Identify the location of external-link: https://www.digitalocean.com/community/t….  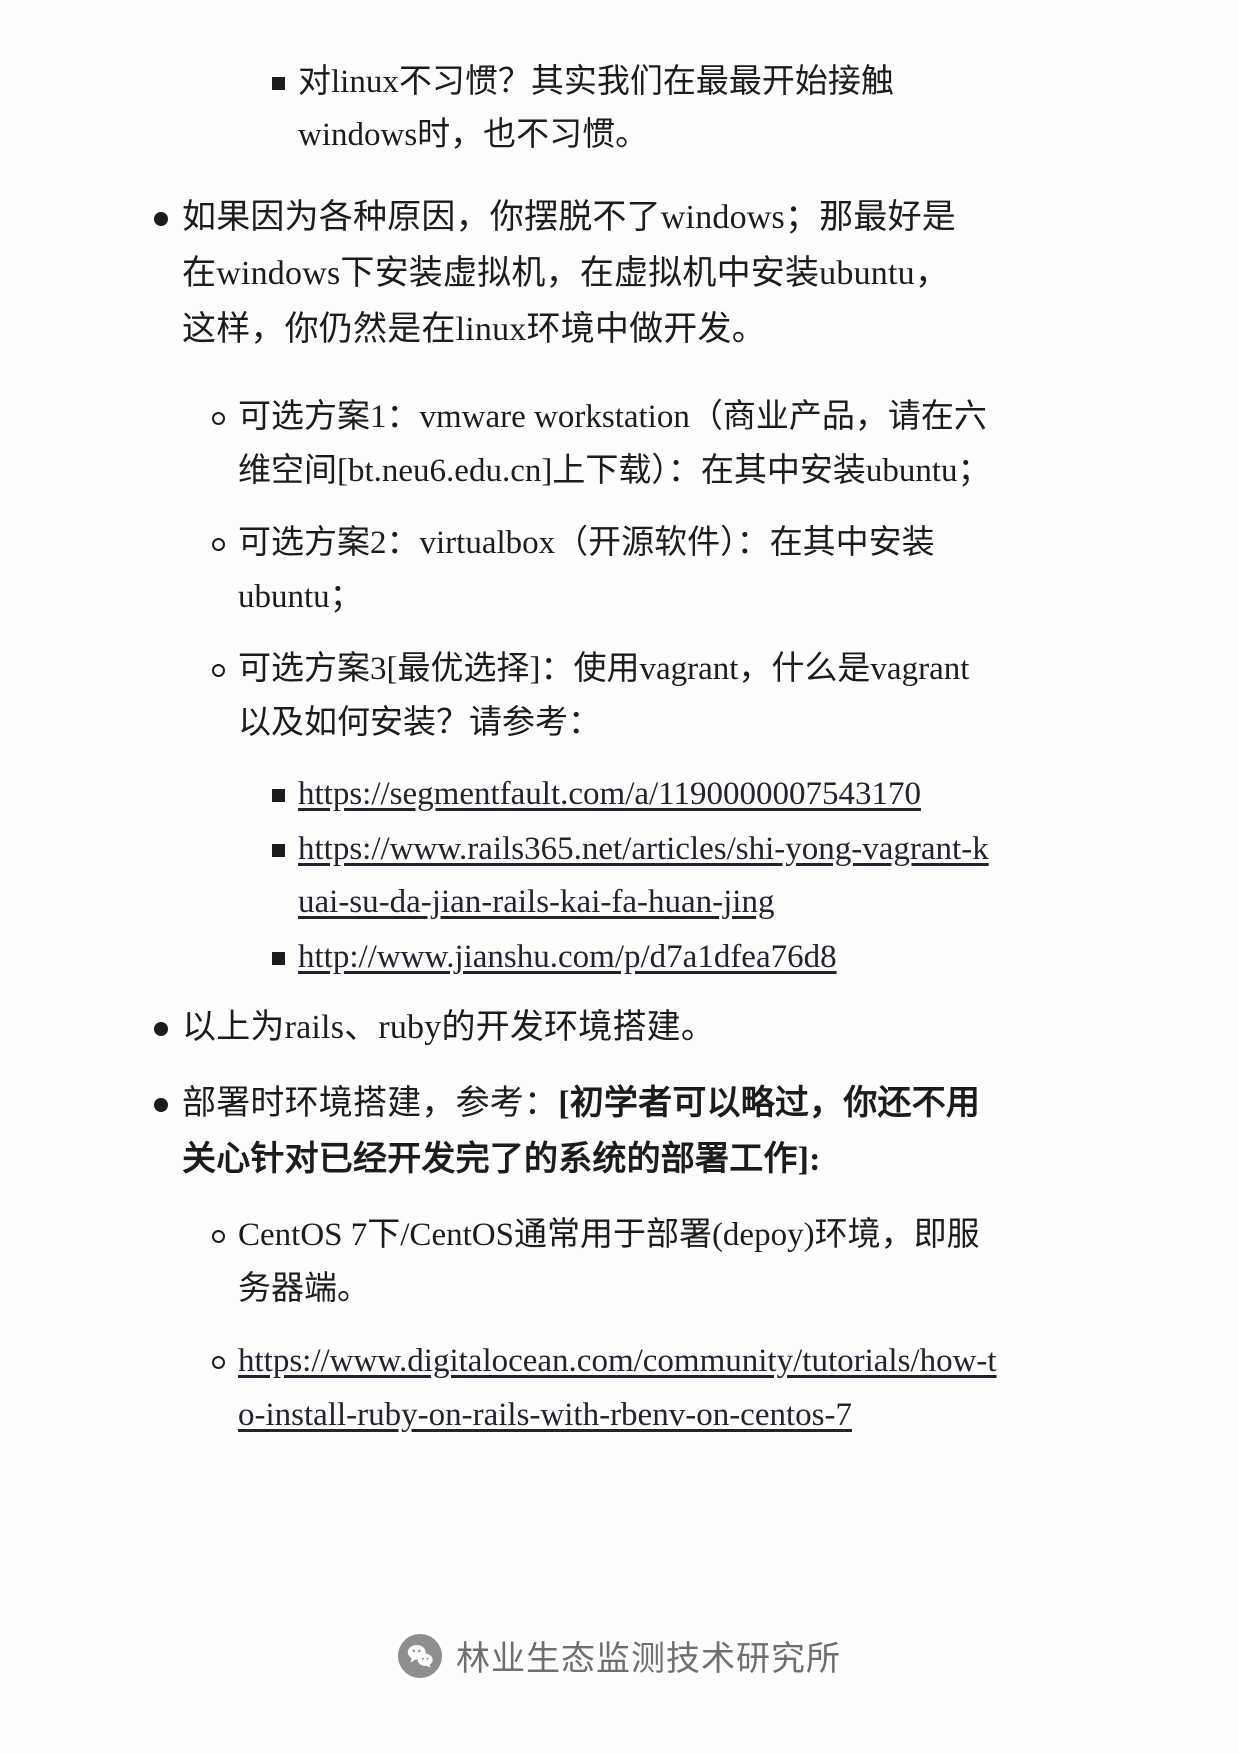
(617, 1388).